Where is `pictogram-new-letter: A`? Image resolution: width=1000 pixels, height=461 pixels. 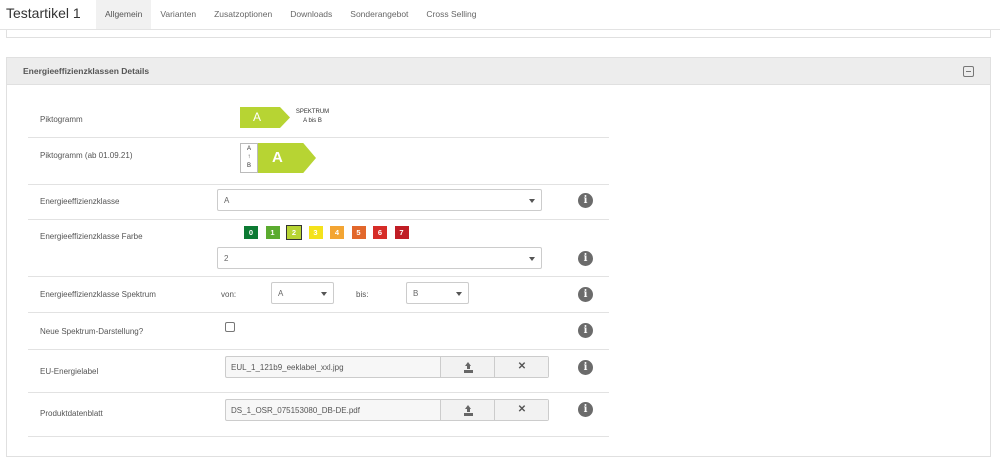
pictogram-new-letter: A is located at coordinates (287, 158).